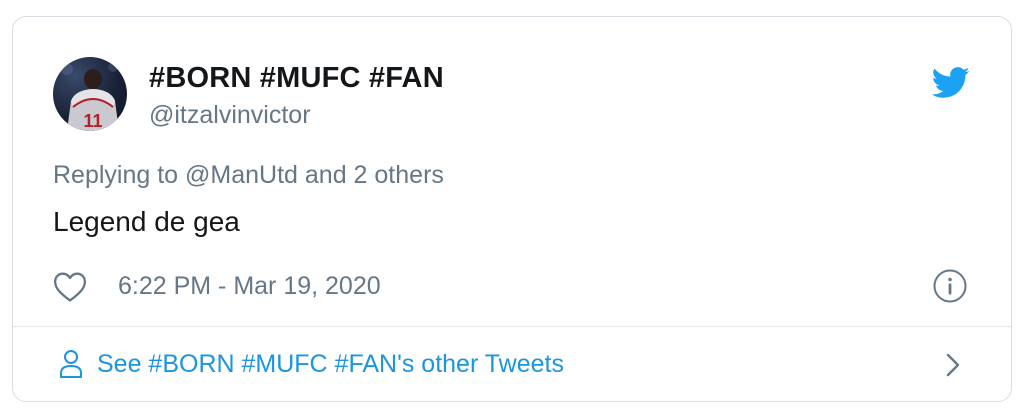  I want to click on info-icon, so click(950, 286).